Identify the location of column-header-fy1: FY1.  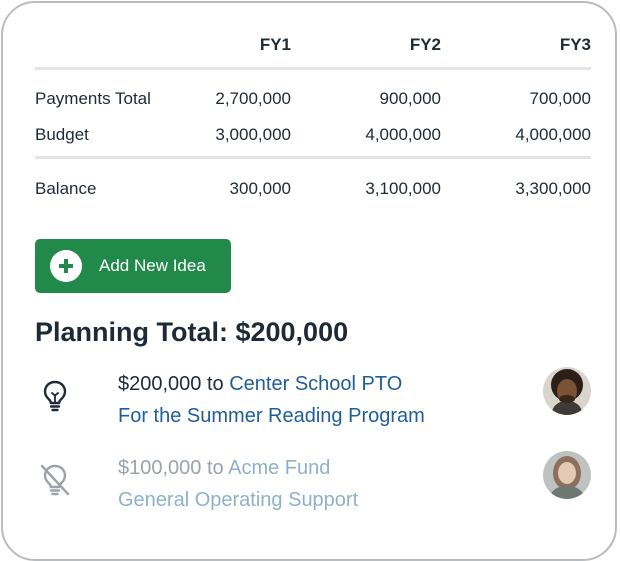
(275, 44).